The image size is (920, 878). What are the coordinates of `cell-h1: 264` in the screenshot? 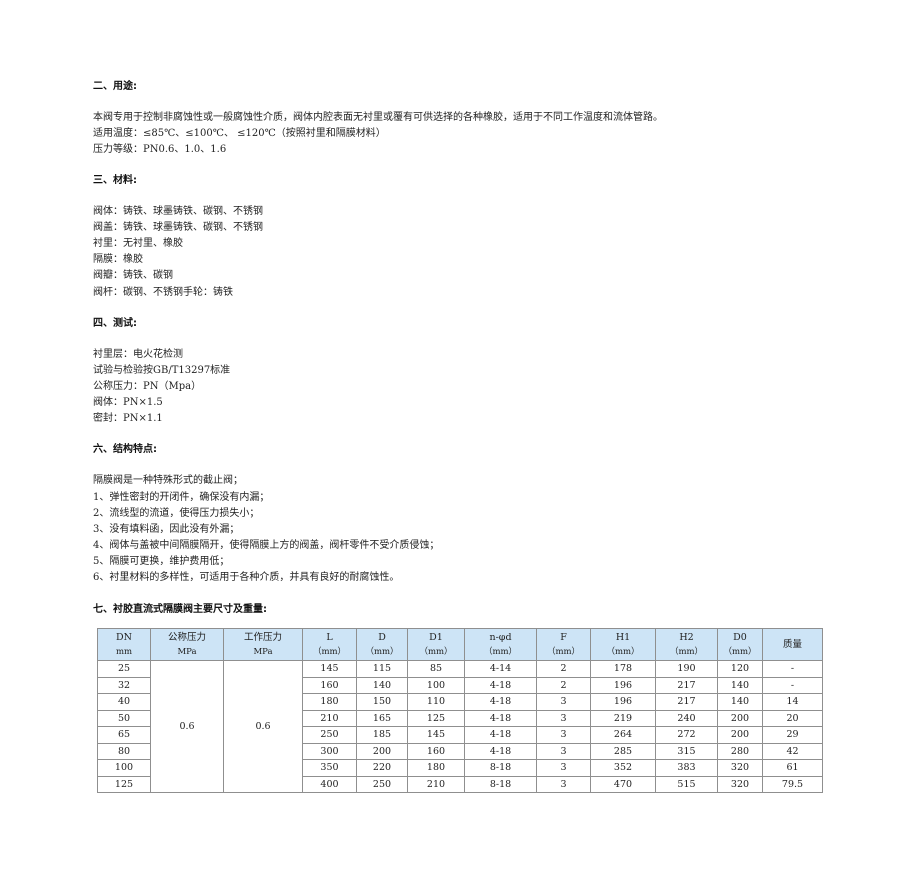 It's located at (623, 735).